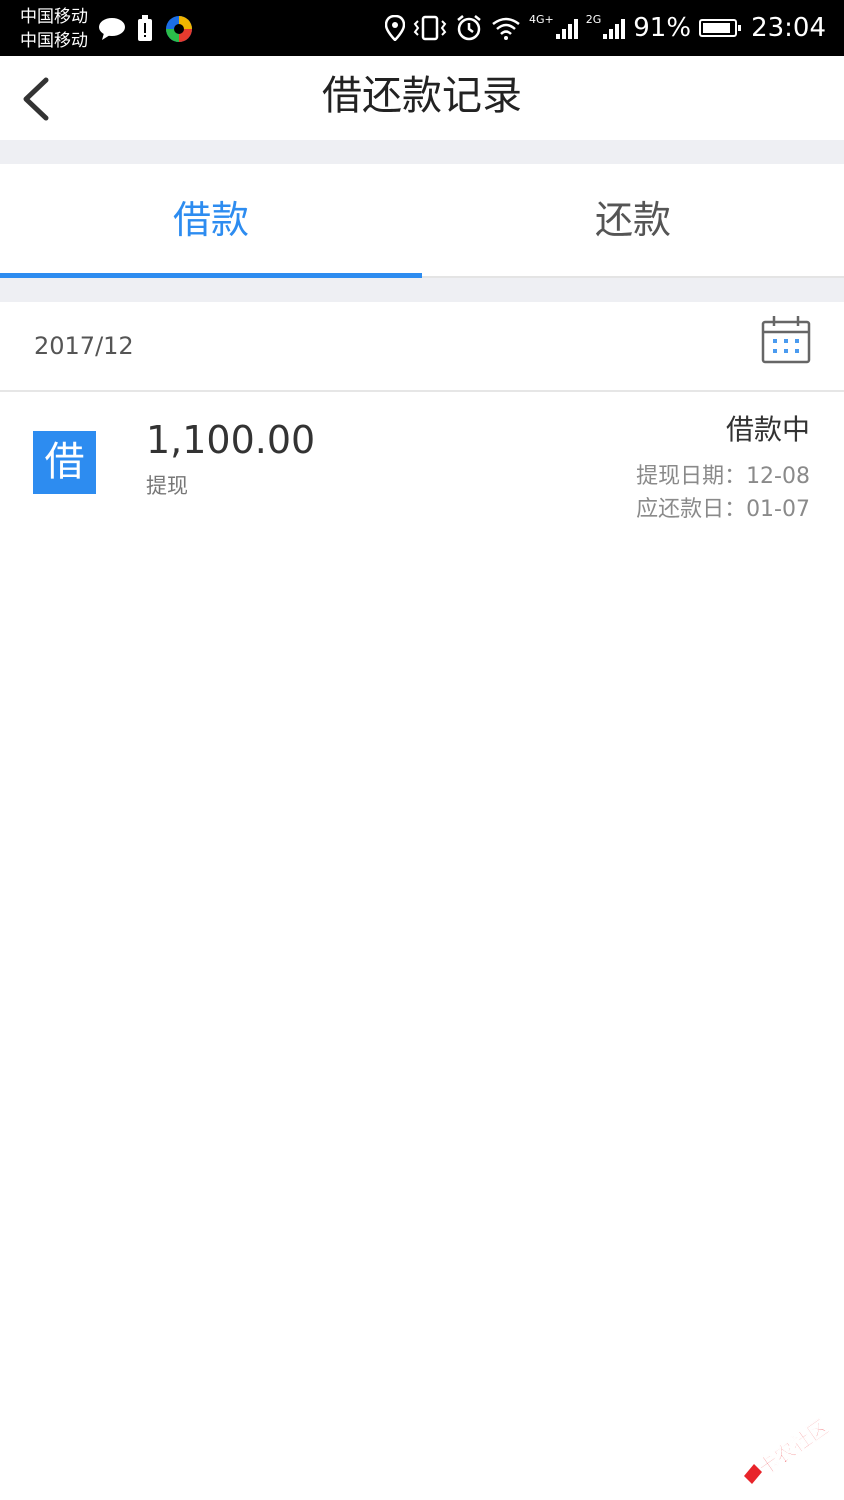 The width and height of the screenshot is (844, 1500). I want to click on alarm-icon, so click(469, 28).